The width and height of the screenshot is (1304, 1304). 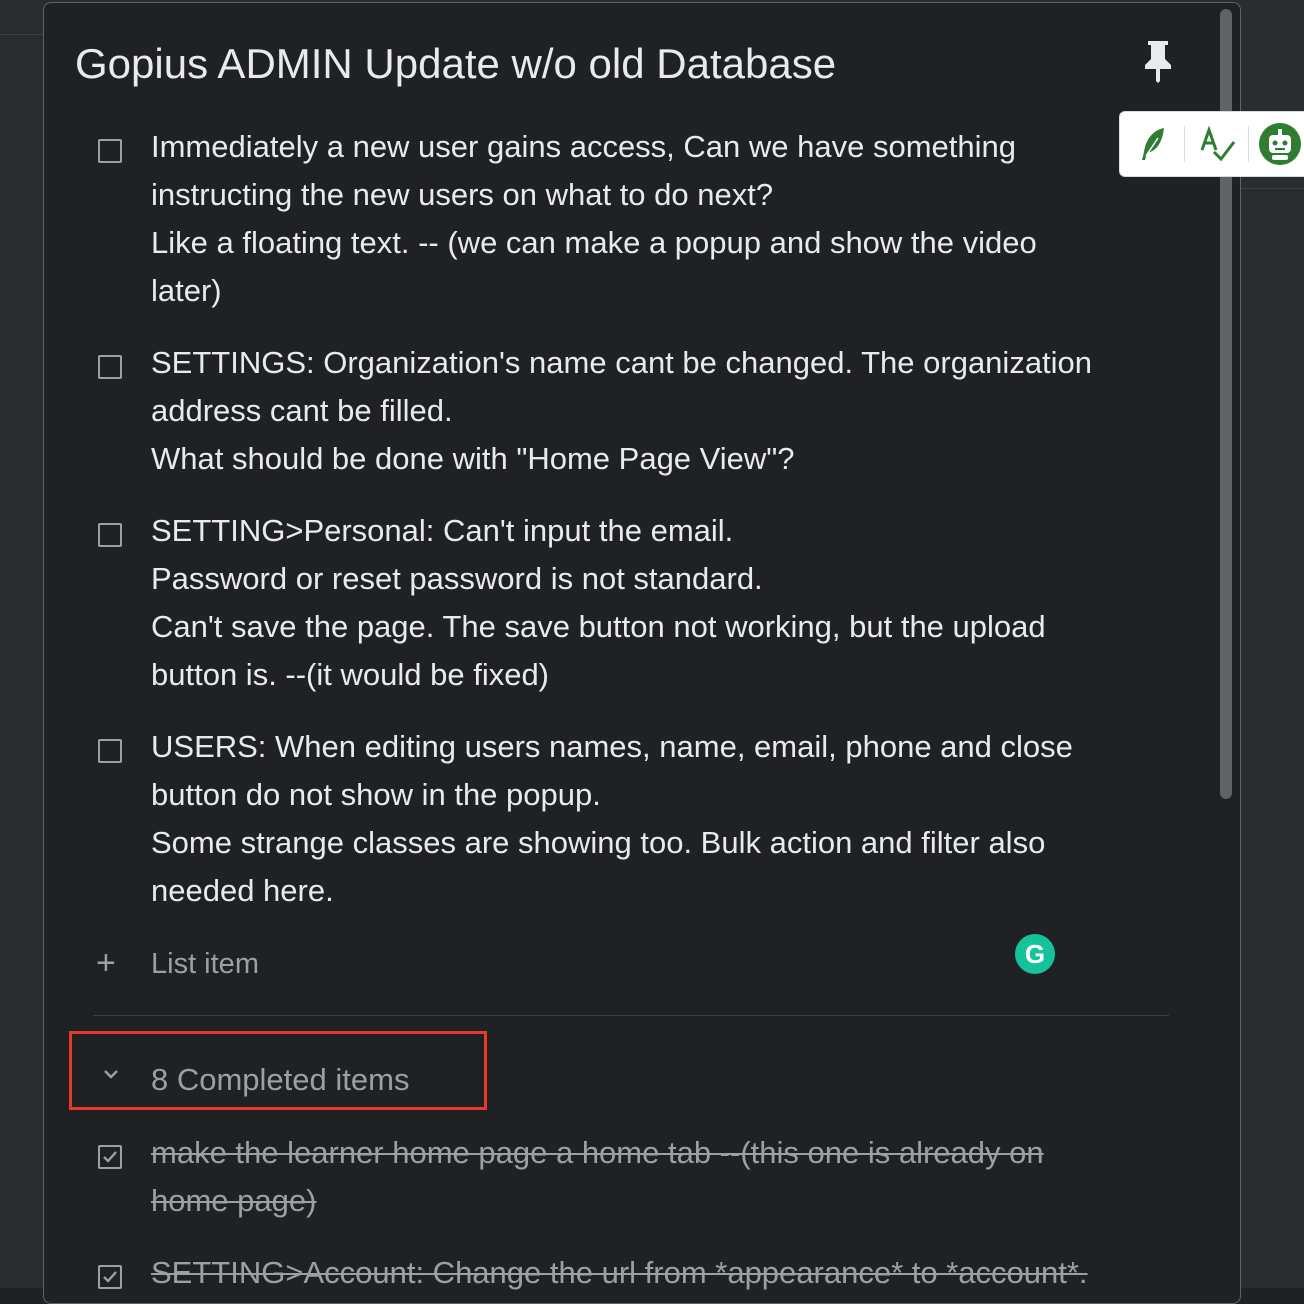 What do you see at coordinates (22, 34) in the screenshot?
I see `backdrop-divider` at bounding box center [22, 34].